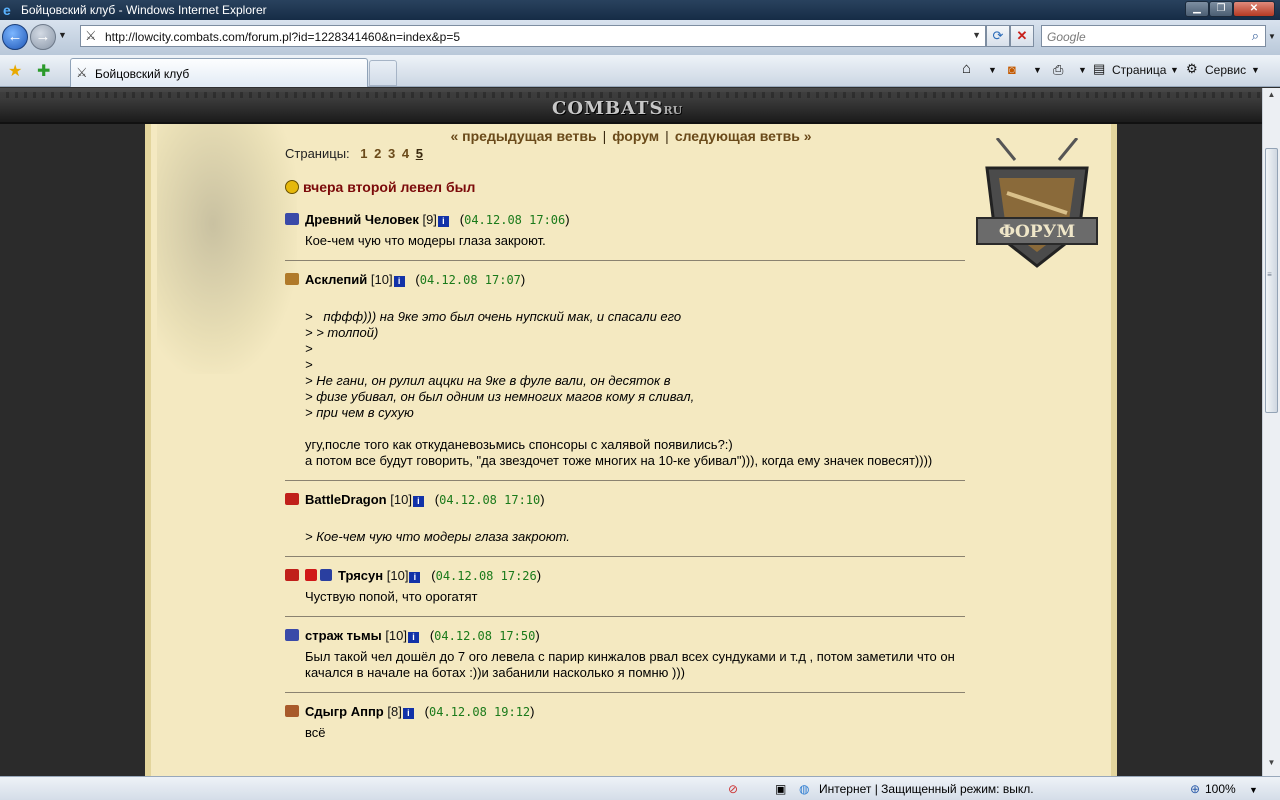 This screenshot has height=800, width=1280. What do you see at coordinates (391, 153) in the screenshot?
I see `page-link-3: 3` at bounding box center [391, 153].